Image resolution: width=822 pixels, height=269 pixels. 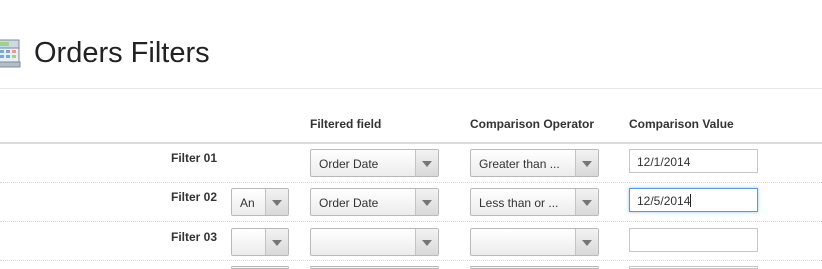 I want to click on text-cursor, so click(x=691, y=200).